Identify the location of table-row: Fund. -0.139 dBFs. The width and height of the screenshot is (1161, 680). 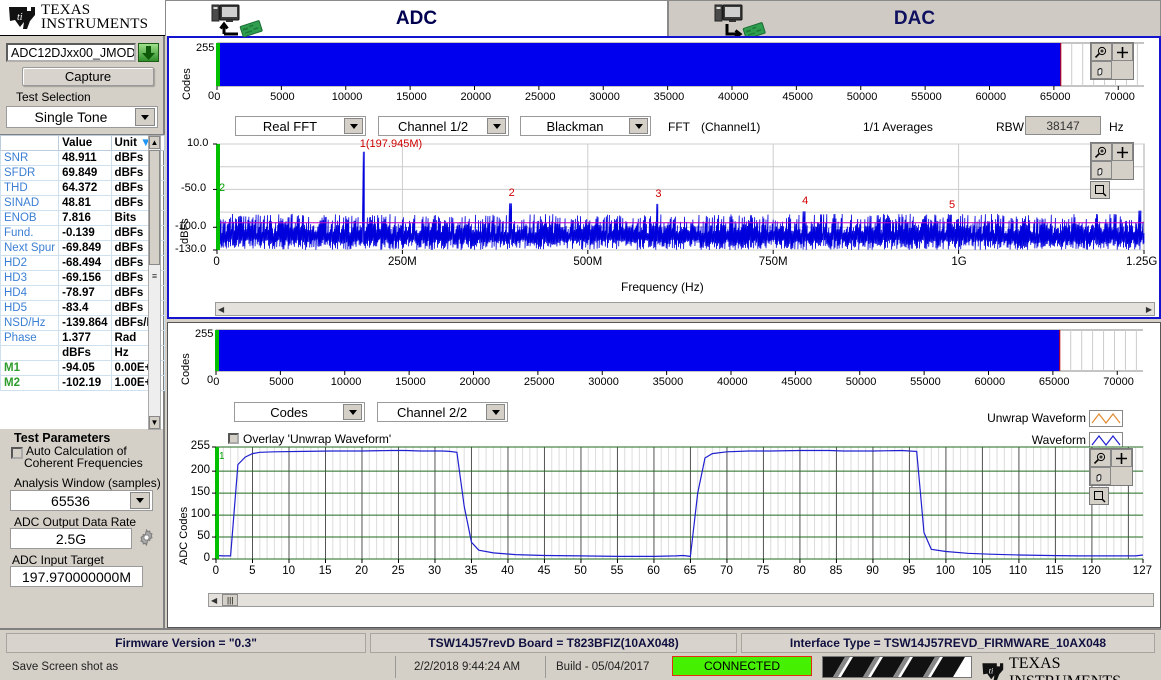
(82, 233).